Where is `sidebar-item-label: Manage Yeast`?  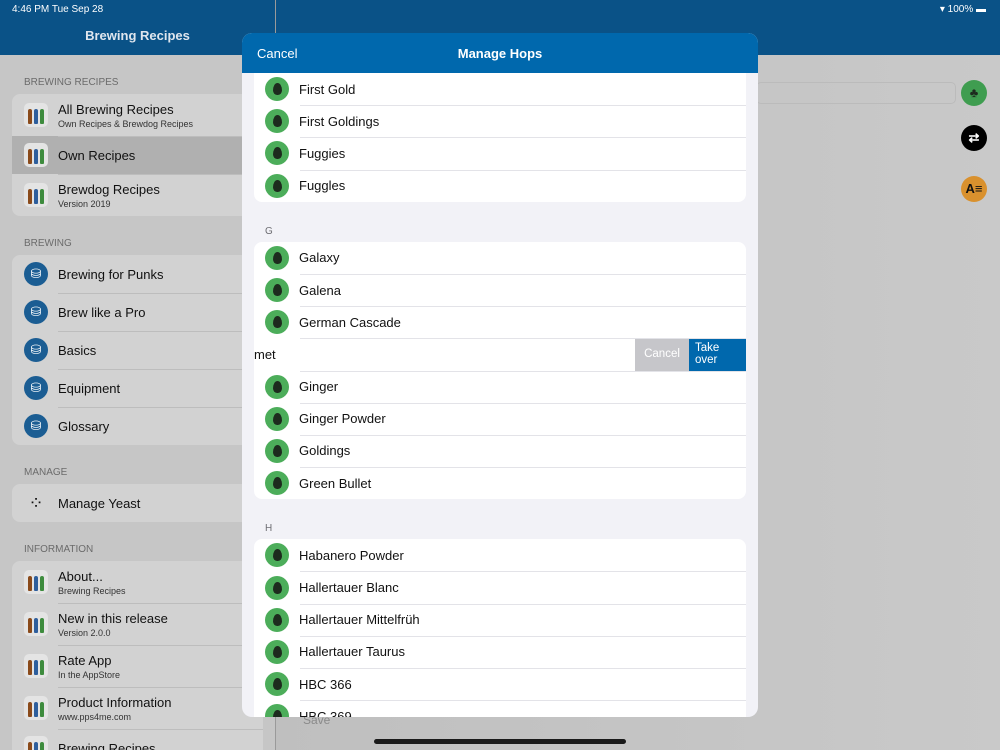
sidebar-item-label: Manage Yeast is located at coordinates (99, 503).